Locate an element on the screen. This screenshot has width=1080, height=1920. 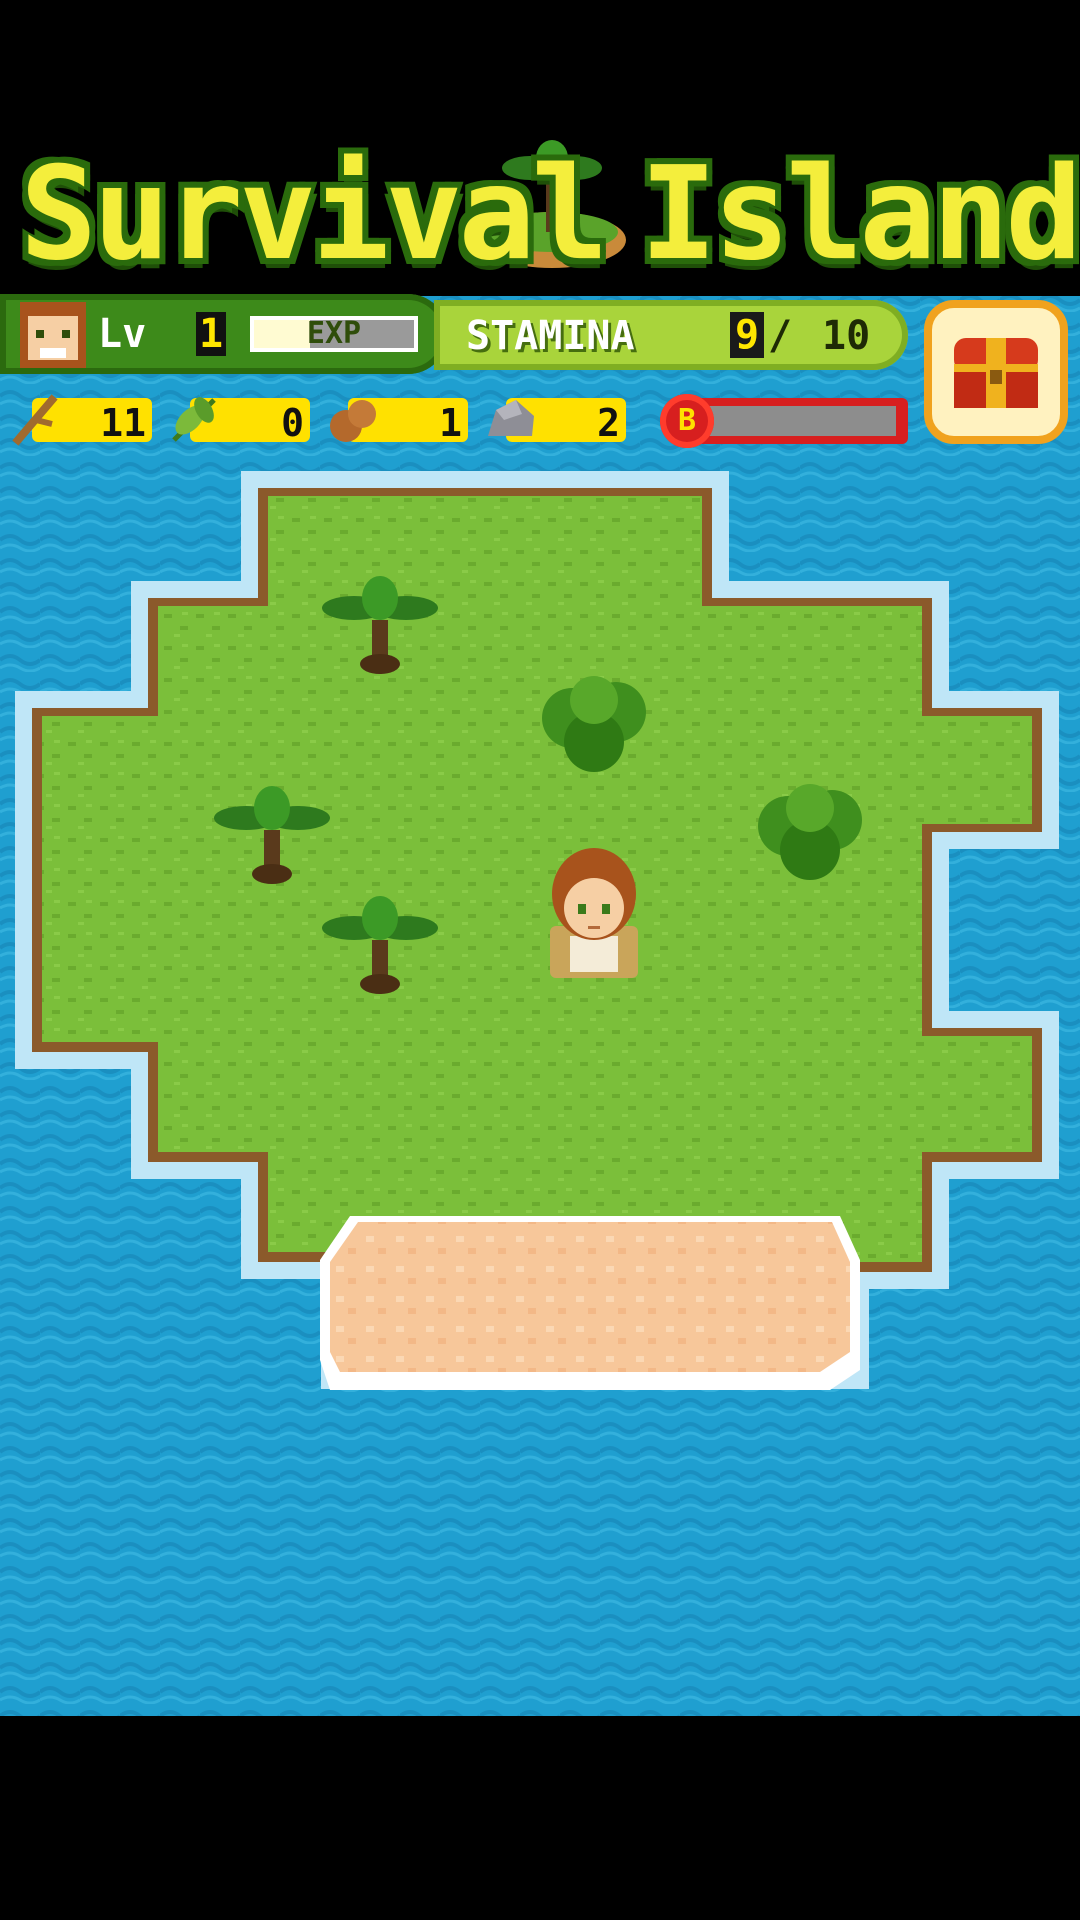
exp-label: EXP is located at coordinates (334, 333).